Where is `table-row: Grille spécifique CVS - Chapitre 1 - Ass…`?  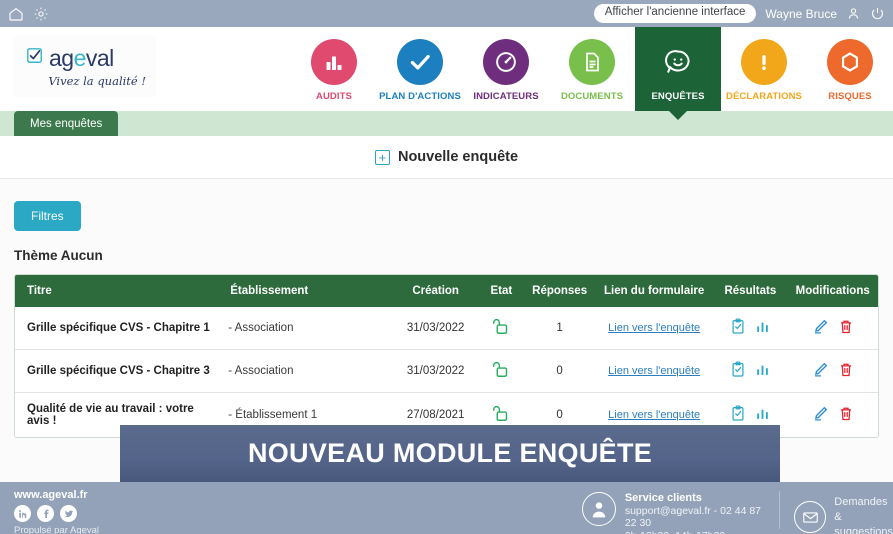 table-row: Grille spécifique CVS - Chapitre 1 - Ass… is located at coordinates (446, 328).